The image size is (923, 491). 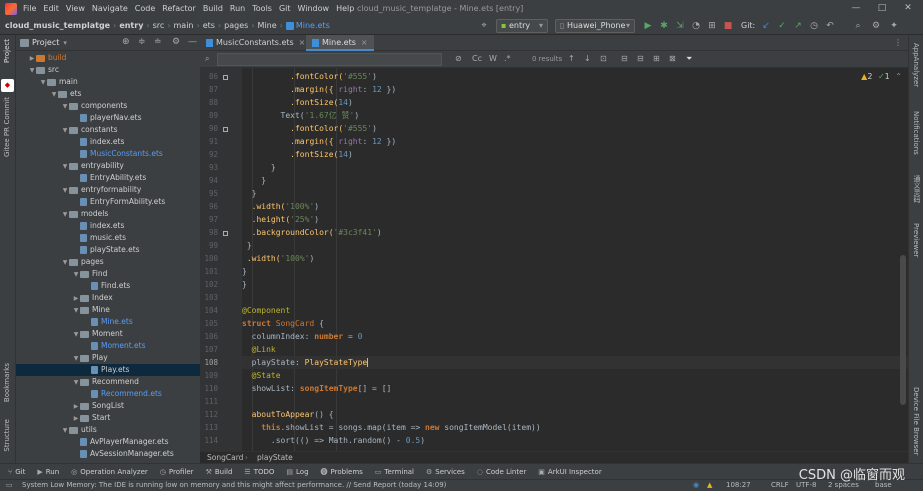 I want to click on line-number: 94, so click(x=208, y=180).